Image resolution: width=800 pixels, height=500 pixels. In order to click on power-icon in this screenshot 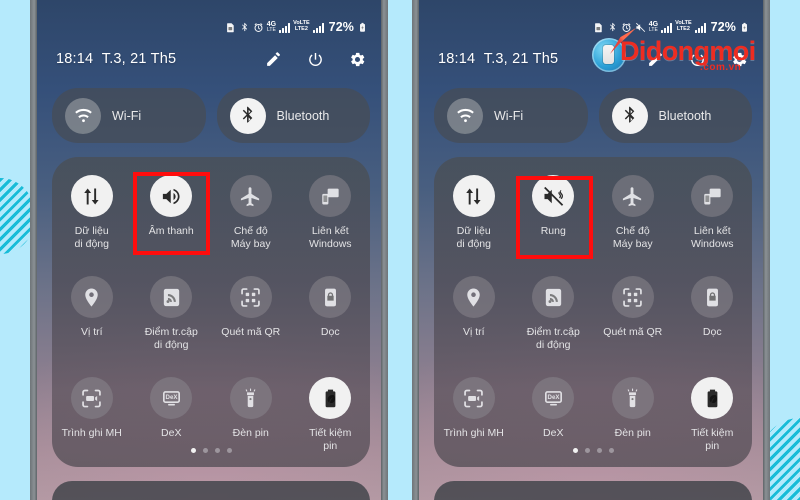, I will do `click(315, 59)`.